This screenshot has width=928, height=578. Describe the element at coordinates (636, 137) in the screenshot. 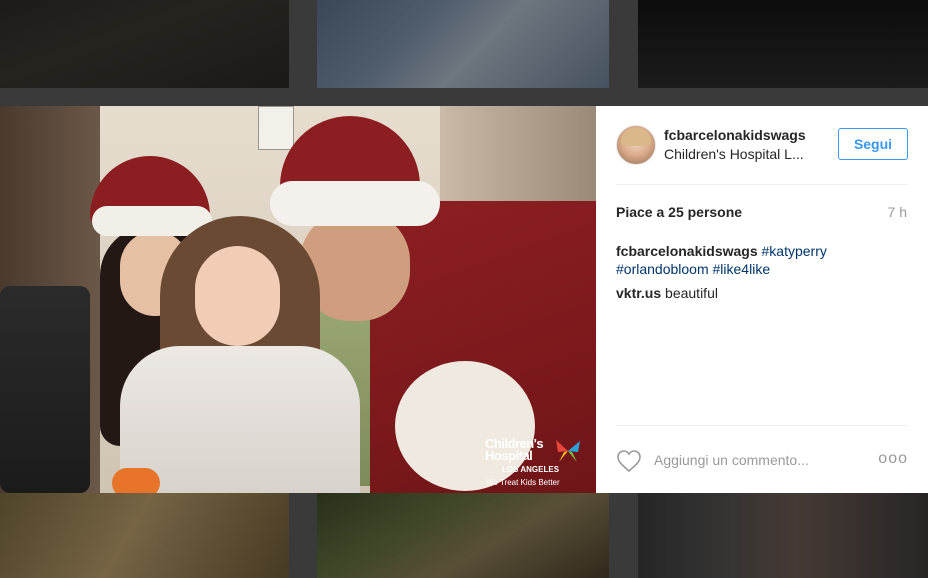

I see `avatar-hair` at that location.